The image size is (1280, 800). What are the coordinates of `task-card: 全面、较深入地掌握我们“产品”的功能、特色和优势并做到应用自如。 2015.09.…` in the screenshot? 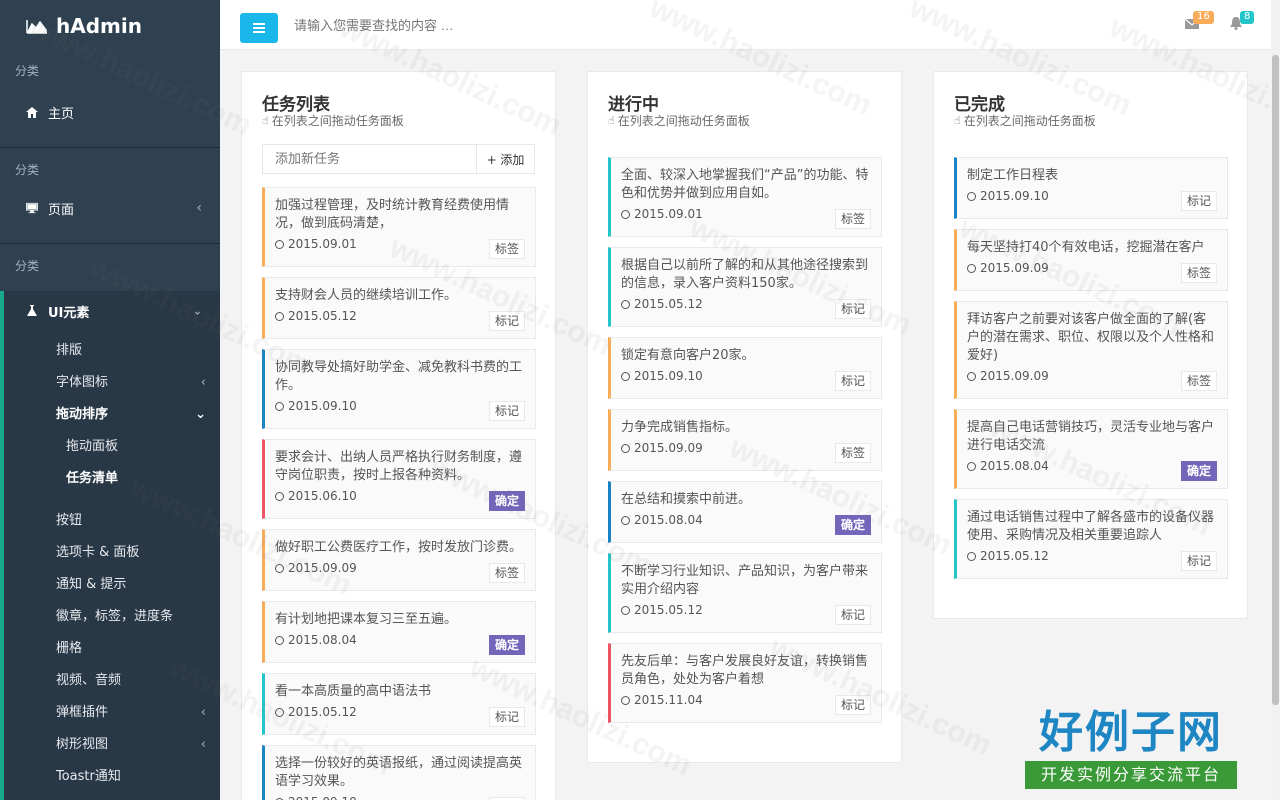 It's located at (745, 197).